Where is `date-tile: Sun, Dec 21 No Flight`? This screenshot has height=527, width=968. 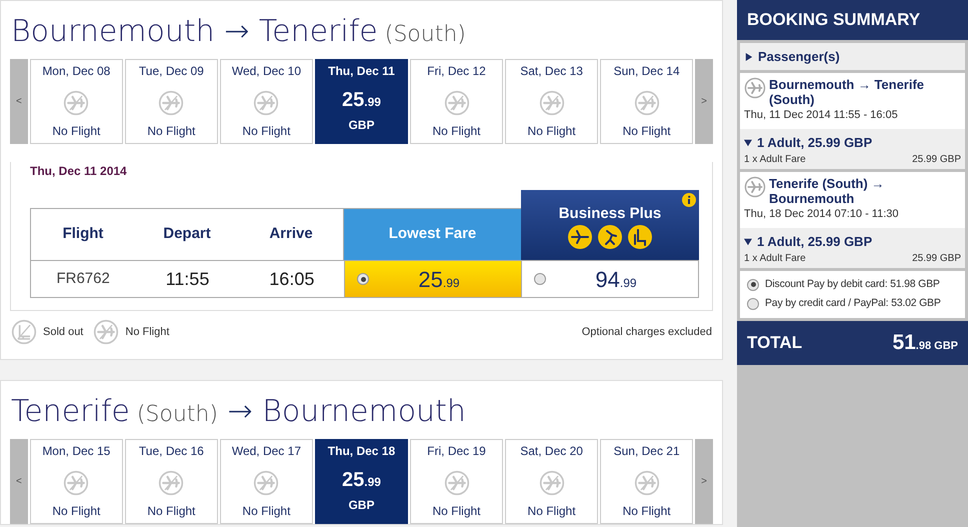
date-tile: Sun, Dec 21 No Flight is located at coordinates (647, 481).